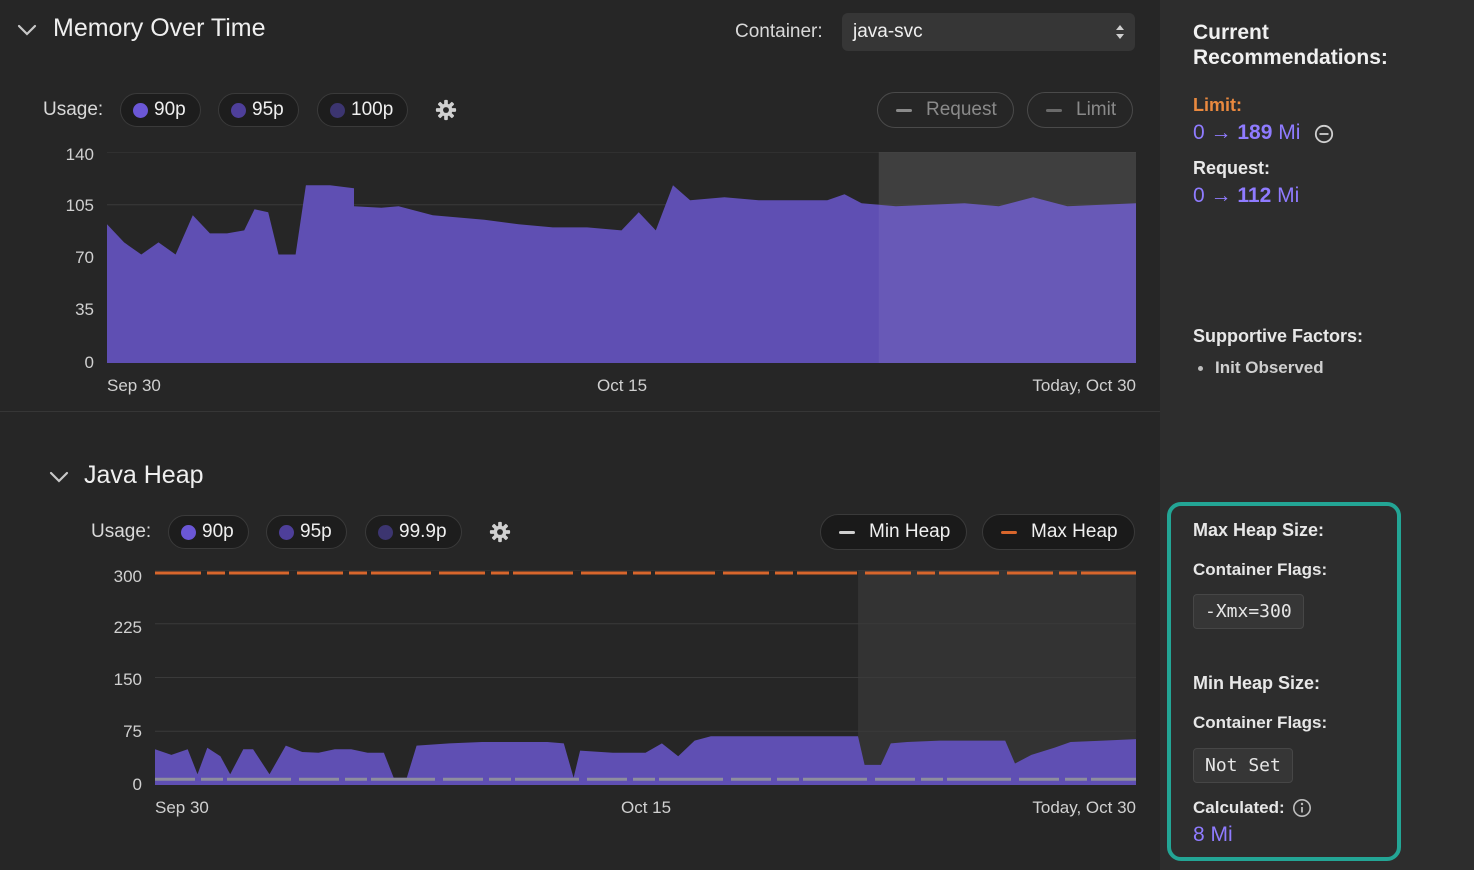 The height and width of the screenshot is (870, 1474). I want to click on section-divider, so click(580, 411).